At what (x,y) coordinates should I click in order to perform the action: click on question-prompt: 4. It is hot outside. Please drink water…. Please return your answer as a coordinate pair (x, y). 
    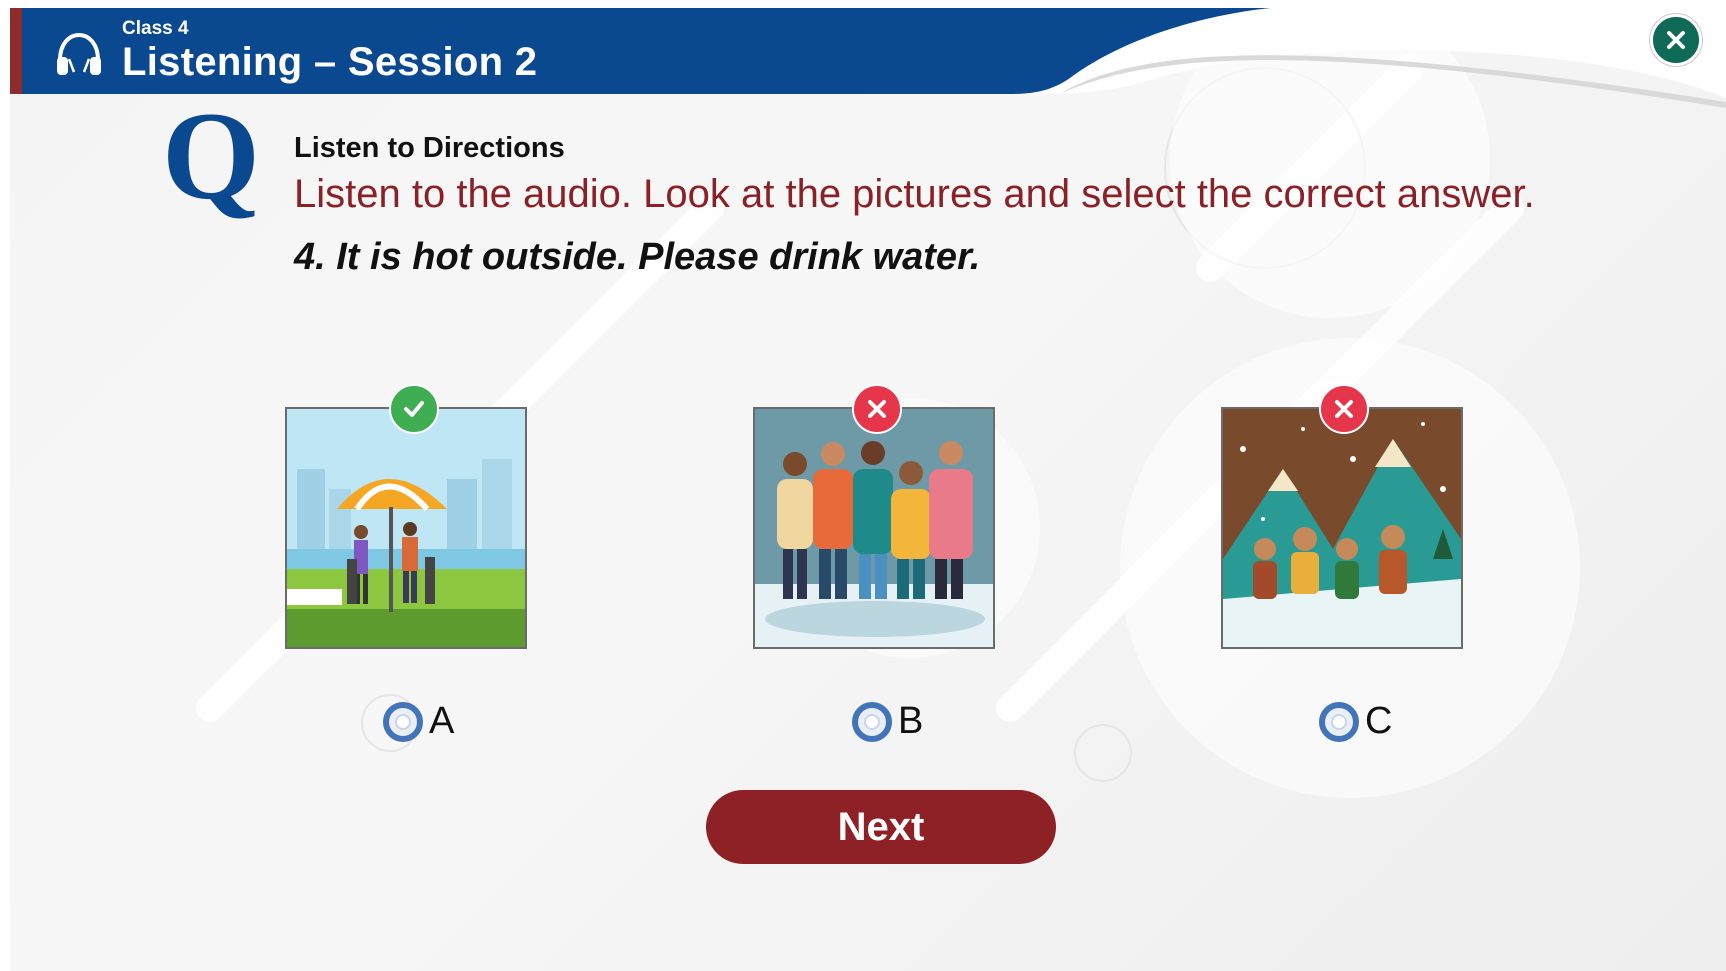
    Looking at the image, I should click on (637, 257).